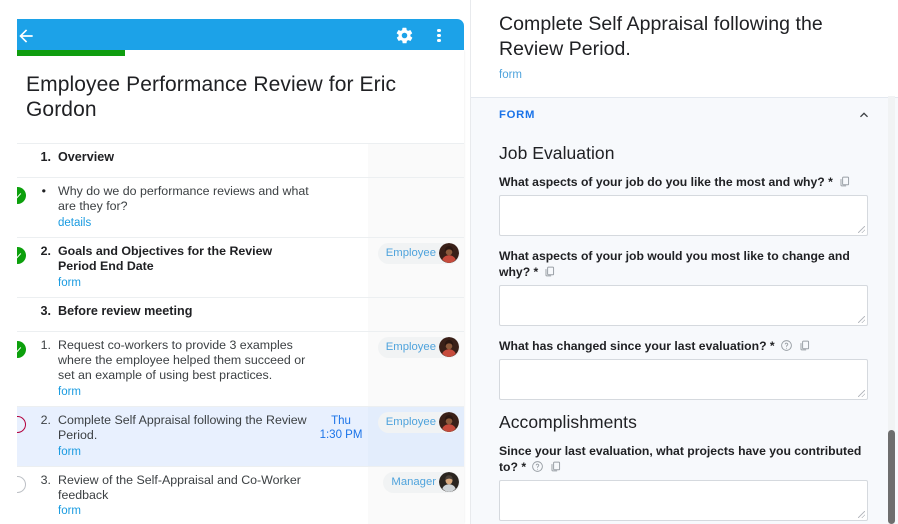 This screenshot has height=524, width=898. What do you see at coordinates (557, 153) in the screenshot?
I see `form-section-heading: Job Evaluation` at bounding box center [557, 153].